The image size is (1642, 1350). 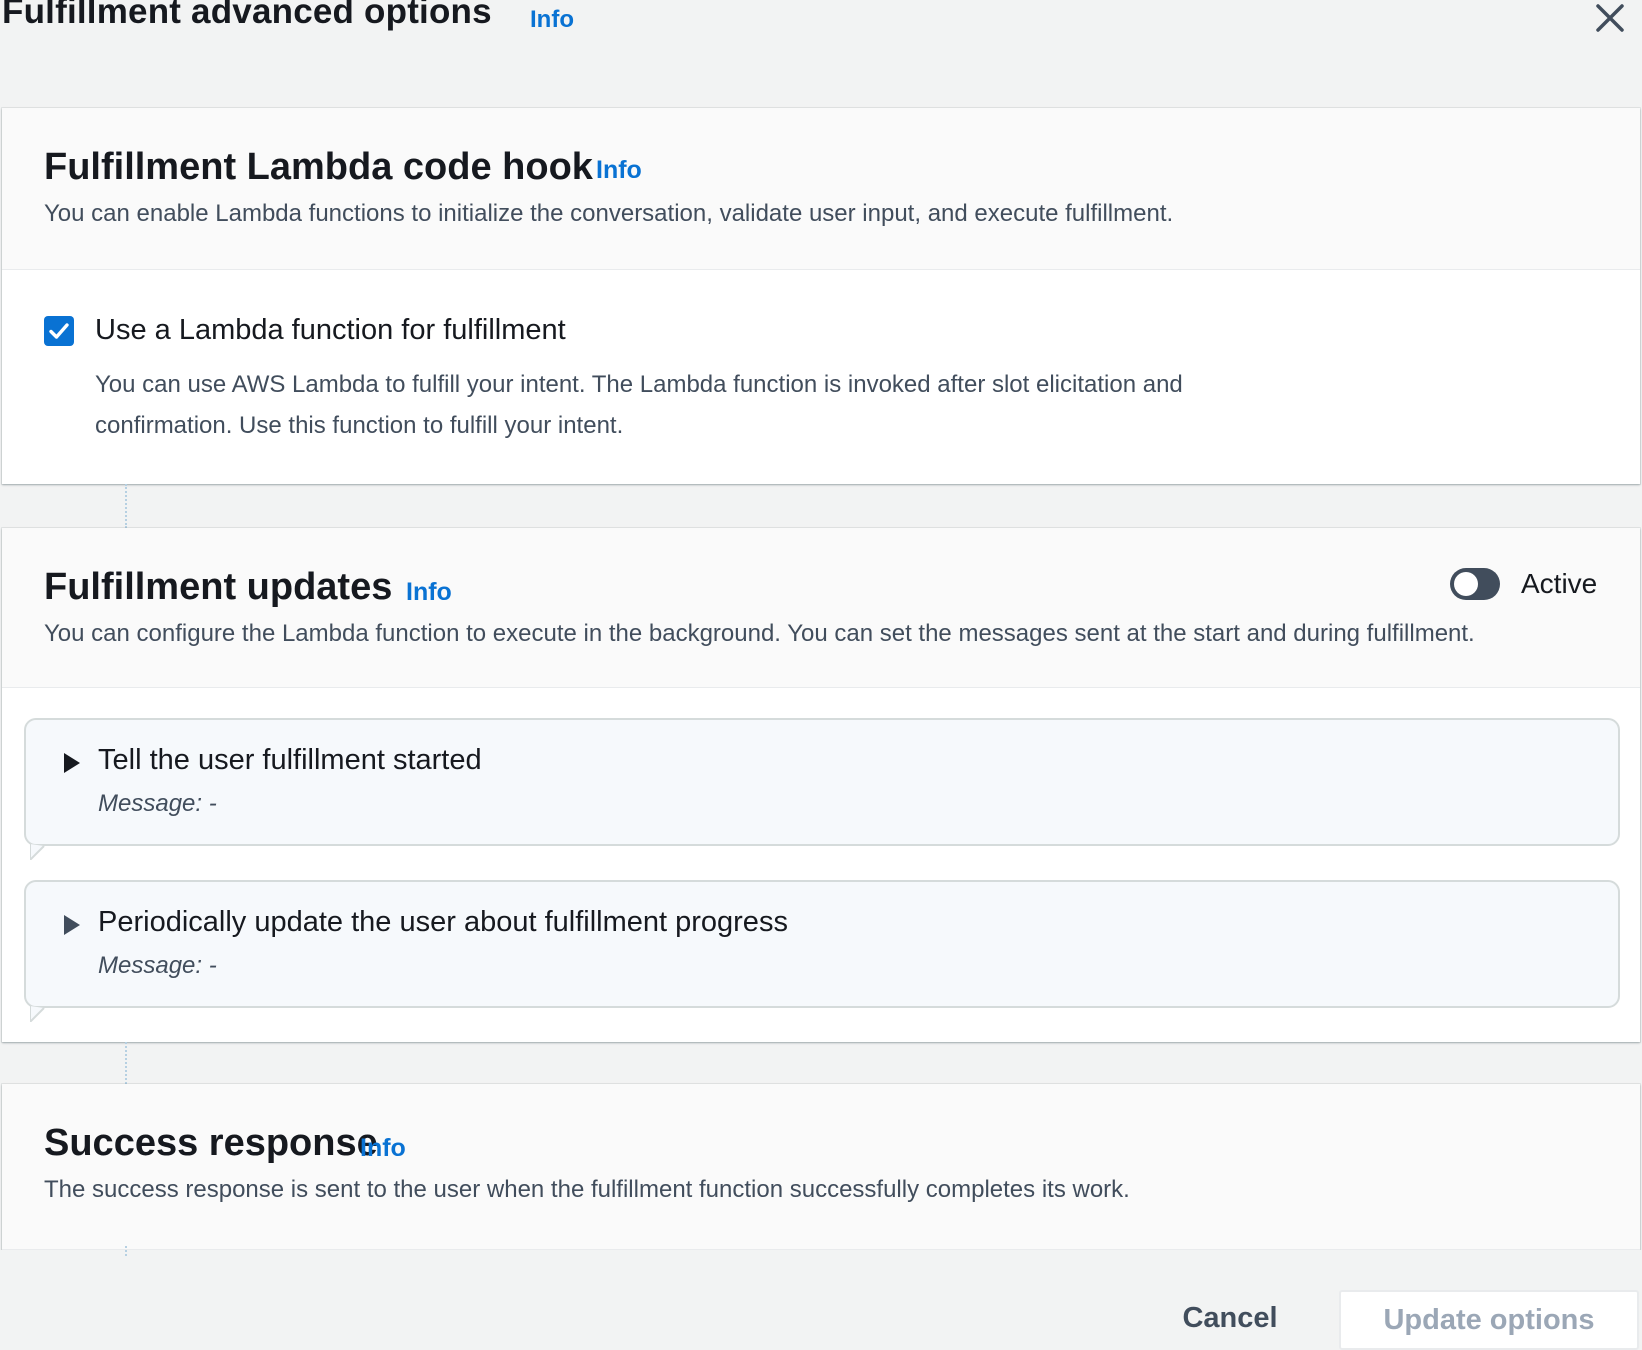 I want to click on use-lambda-label: Use a Lambda function for fulfillment, so click(x=330, y=330).